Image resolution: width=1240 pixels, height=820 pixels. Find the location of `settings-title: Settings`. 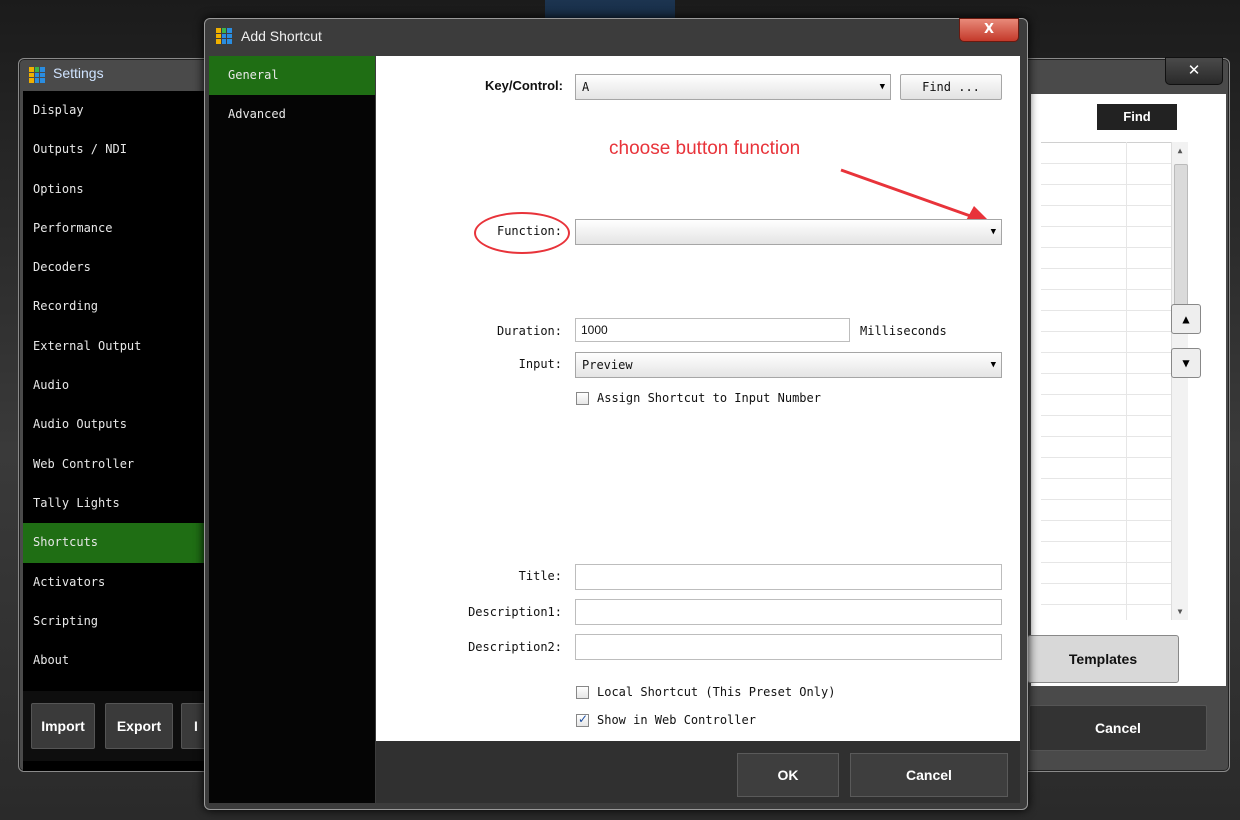

settings-title: Settings is located at coordinates (78, 73).